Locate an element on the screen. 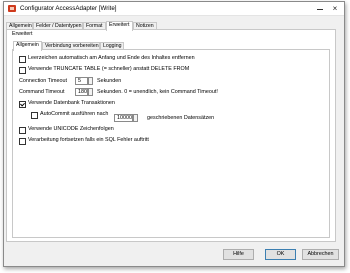  trim-whitespace-checkbox is located at coordinates (22, 59).